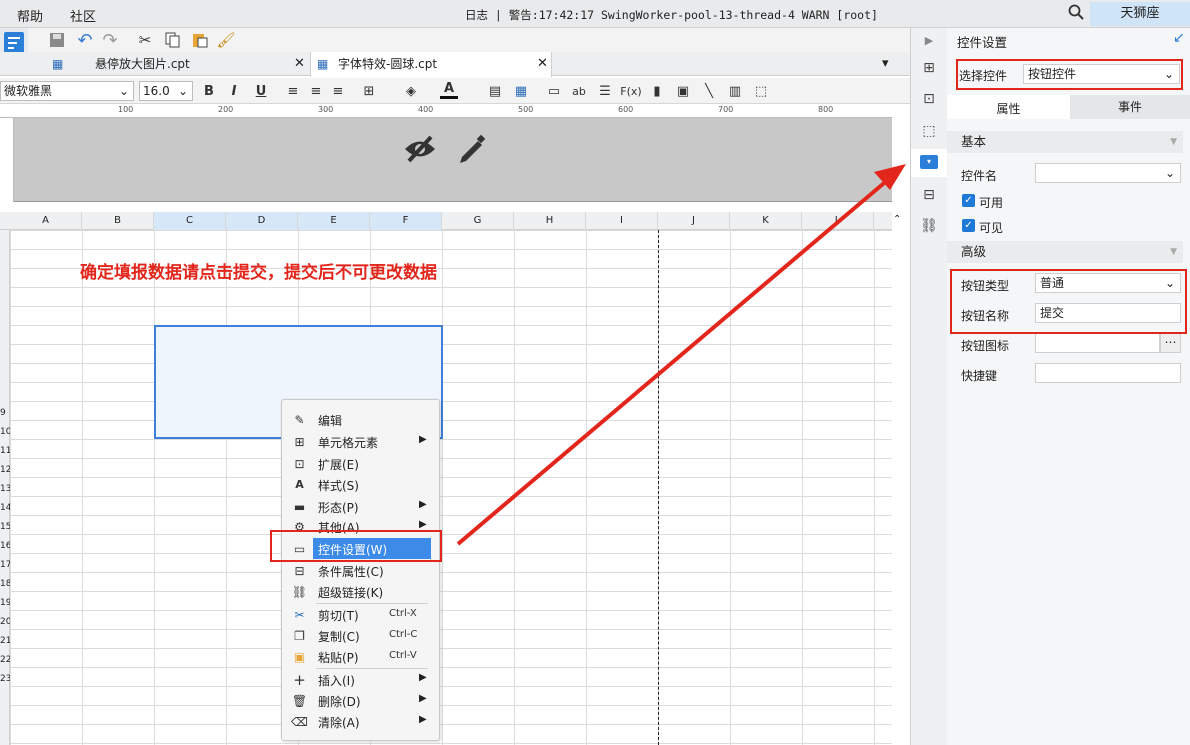 Image resolution: width=1190 pixels, height=745 pixels. I want to click on tab-font-effect: ▦ 字体特效-圆球.cpt ✕, so click(431, 64).